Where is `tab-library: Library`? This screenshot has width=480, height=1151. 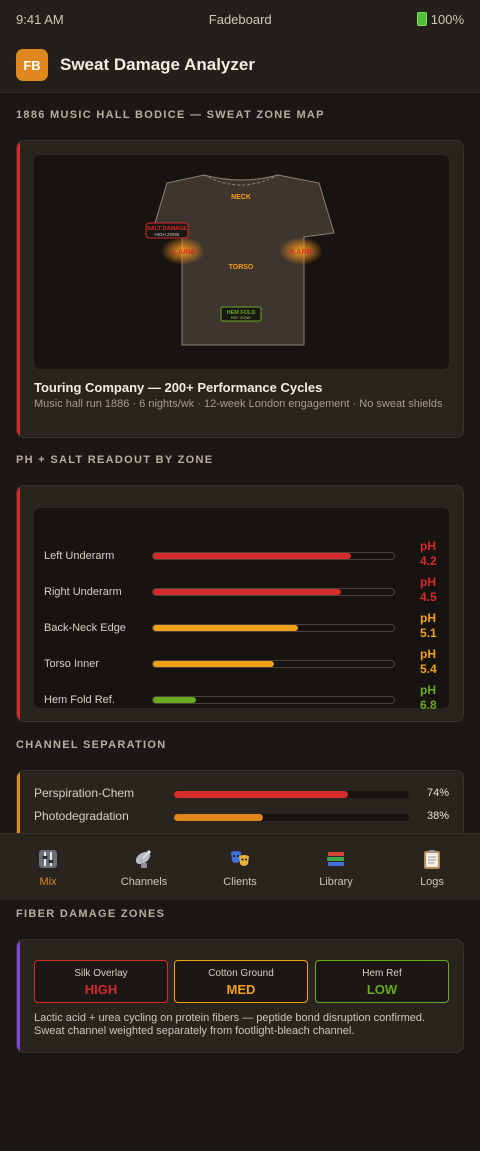
tab-library: Library is located at coordinates (336, 867).